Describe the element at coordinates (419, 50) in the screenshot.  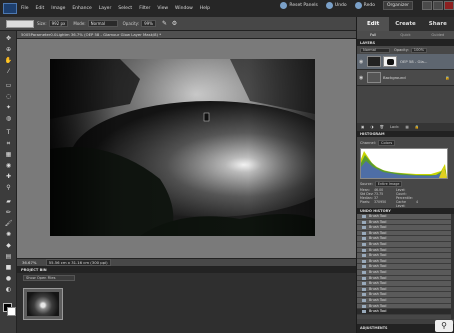
I see `layer-opacity-field: 100%` at that location.